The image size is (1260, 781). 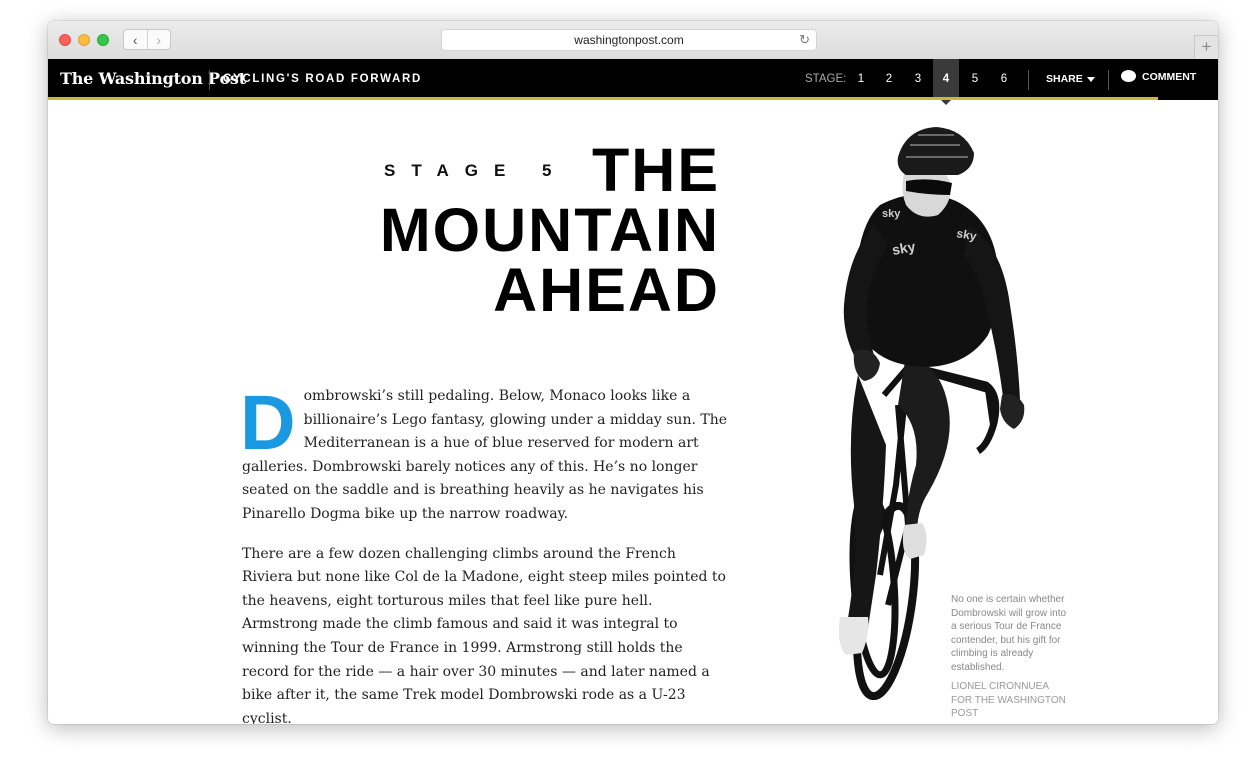 I want to click on minimize-window-button, so click(x=84, y=40).